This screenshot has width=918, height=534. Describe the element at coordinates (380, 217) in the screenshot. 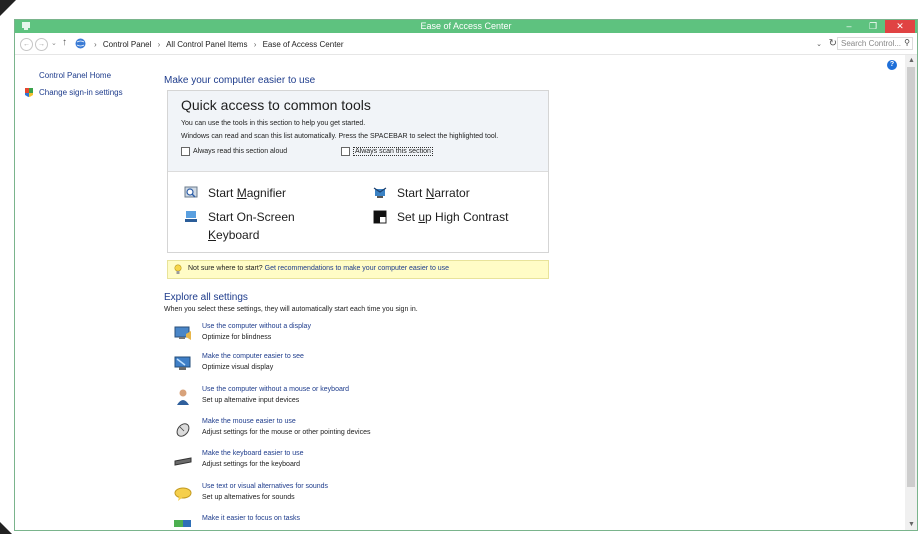

I see `high-contrast-icon` at that location.